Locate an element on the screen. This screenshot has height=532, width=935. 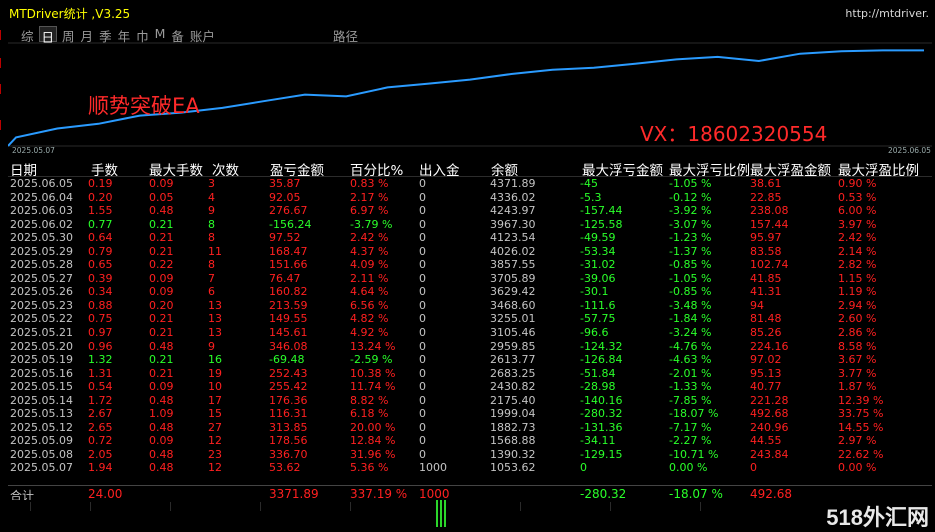
window-url: http://mtdriver. is located at coordinates (887, 13).